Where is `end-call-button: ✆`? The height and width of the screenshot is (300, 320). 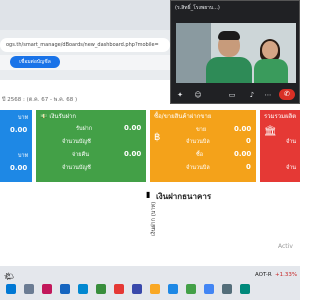
end-call-button: ✆ is located at coordinates (287, 94).